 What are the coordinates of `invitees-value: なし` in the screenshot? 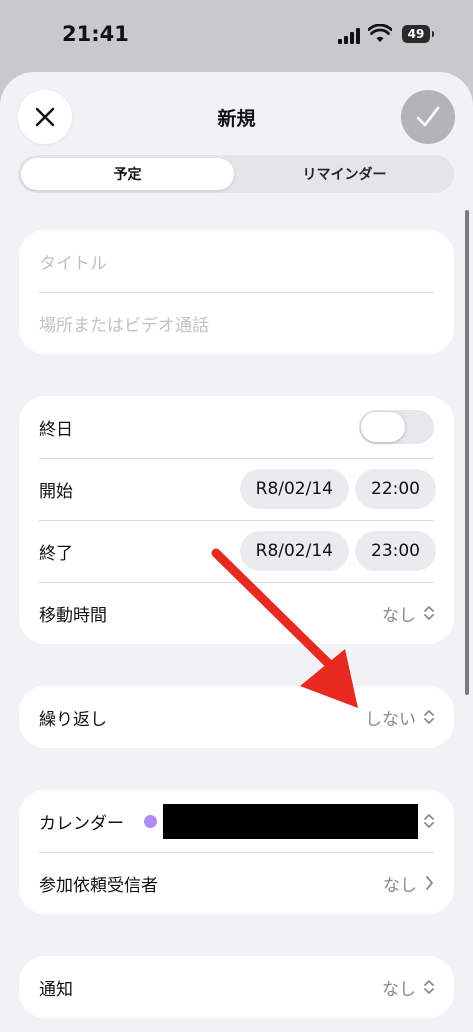 It's located at (408, 883).